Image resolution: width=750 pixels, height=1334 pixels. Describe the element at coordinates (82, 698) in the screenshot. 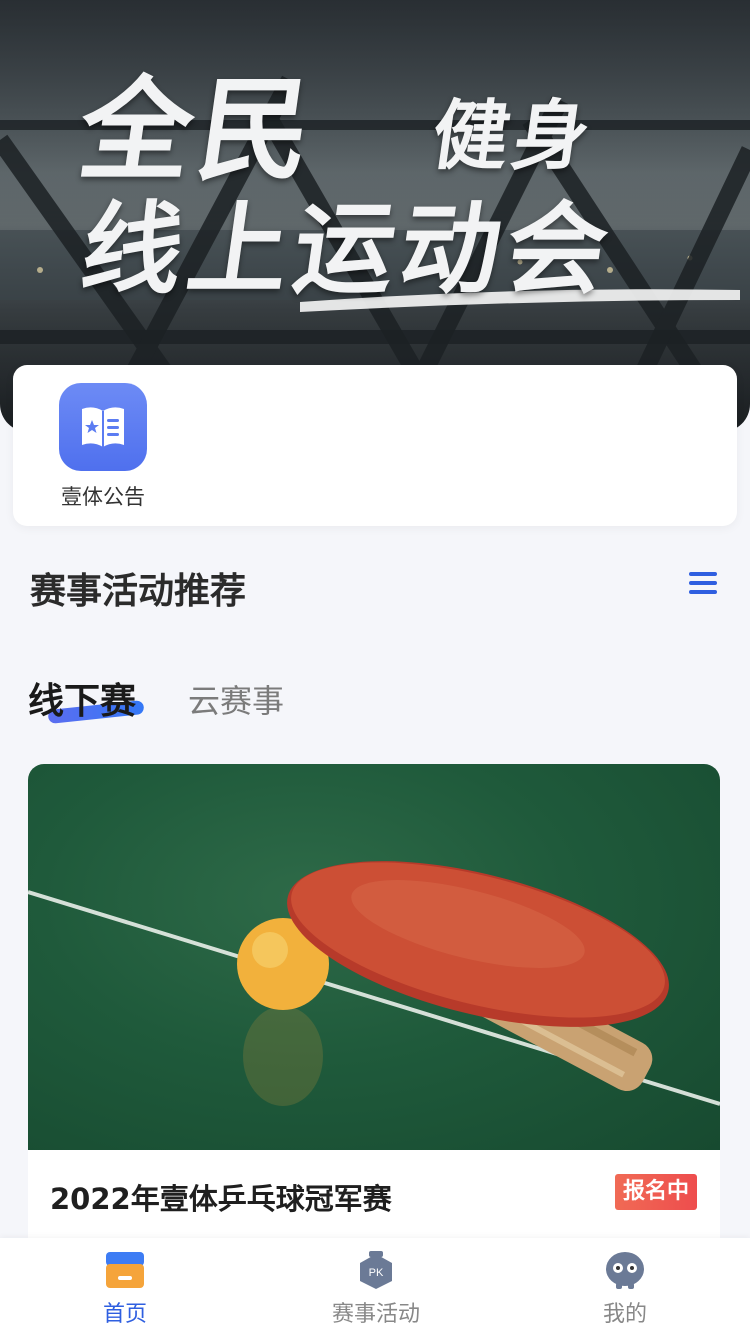

I see `tab-offline-match: 线下赛` at that location.